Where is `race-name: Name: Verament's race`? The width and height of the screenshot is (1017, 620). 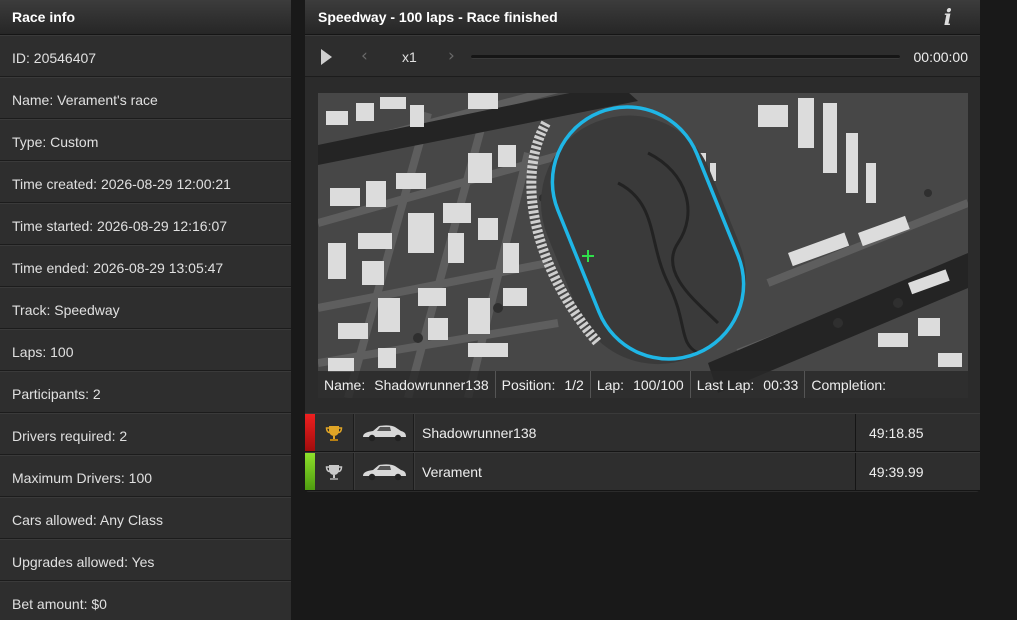
race-name: Name: Verament's race is located at coordinates (145, 98).